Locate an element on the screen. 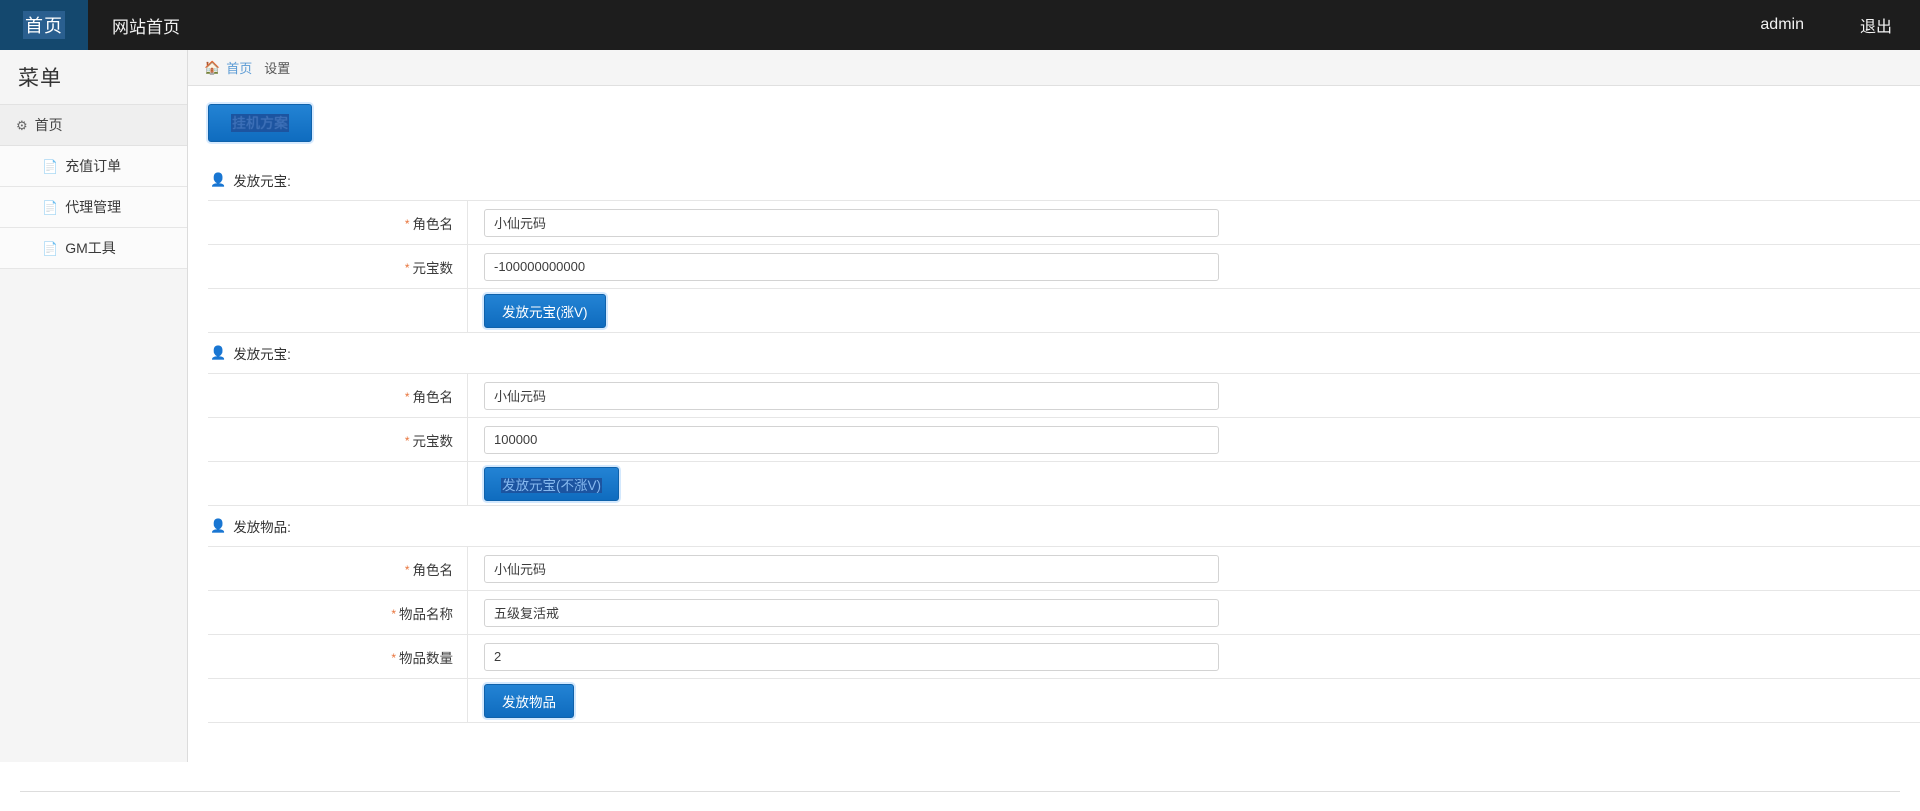 This screenshot has height=811, width=1920. field-label-cell: *物品名称 is located at coordinates (338, 613).